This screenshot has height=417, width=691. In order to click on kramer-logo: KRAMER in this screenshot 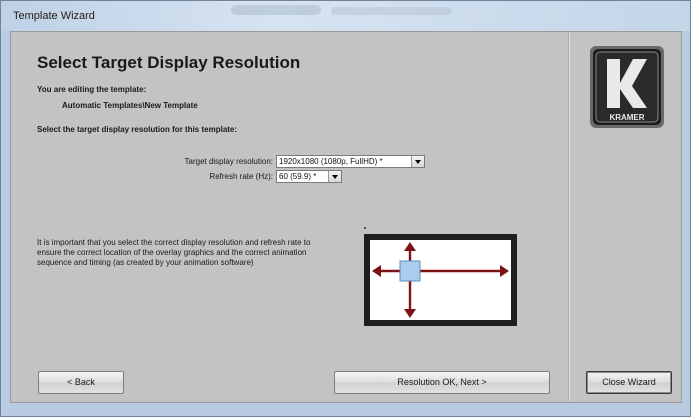, I will do `click(627, 87)`.